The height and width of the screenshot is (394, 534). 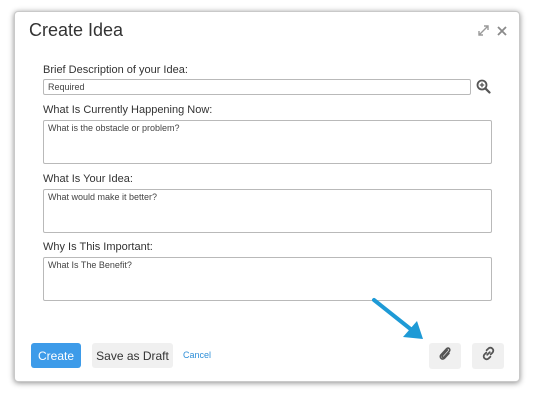 I want to click on description-input, so click(x=257, y=87).